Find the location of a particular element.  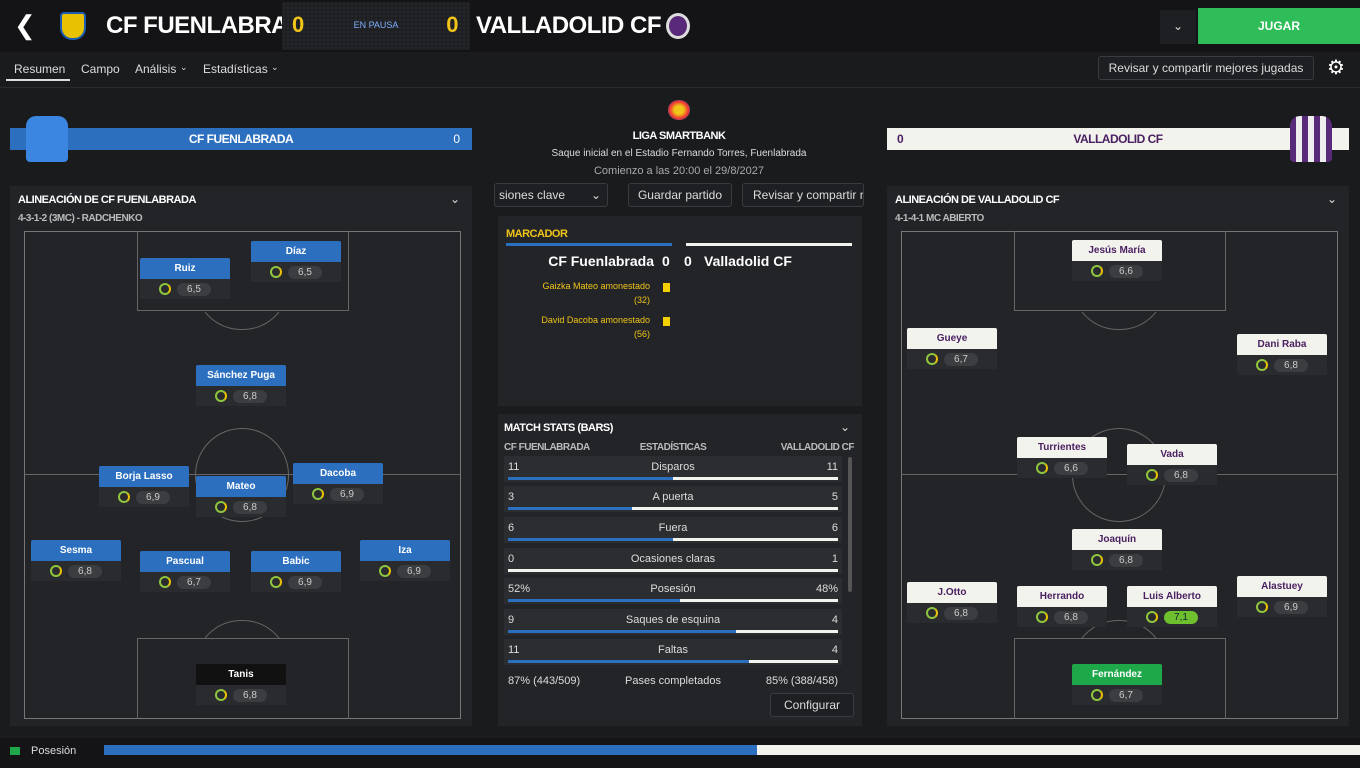

player-rating-row: 6,5 is located at coordinates (296, 272).